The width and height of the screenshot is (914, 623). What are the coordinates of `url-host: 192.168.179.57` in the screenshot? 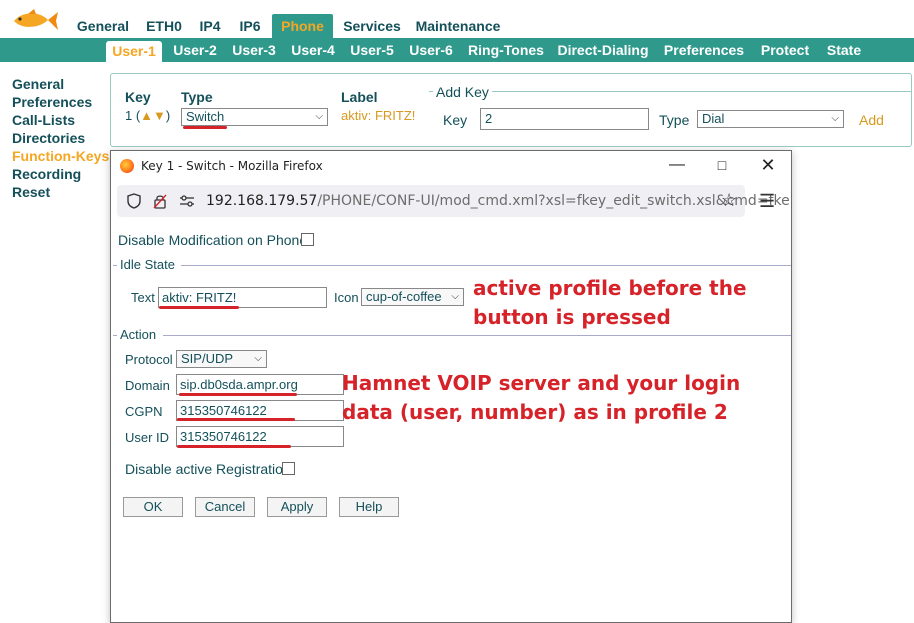 It's located at (262, 201).